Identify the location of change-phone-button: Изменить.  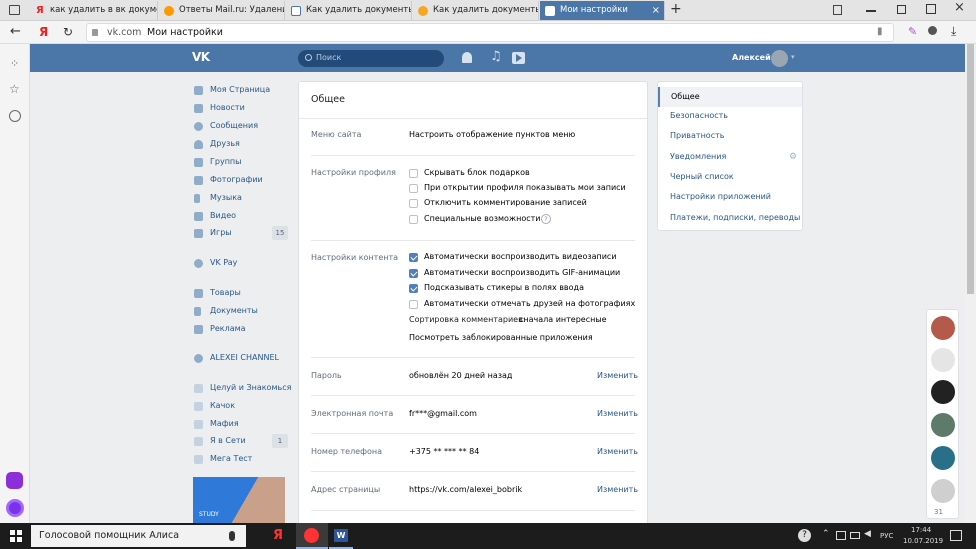
(617, 451).